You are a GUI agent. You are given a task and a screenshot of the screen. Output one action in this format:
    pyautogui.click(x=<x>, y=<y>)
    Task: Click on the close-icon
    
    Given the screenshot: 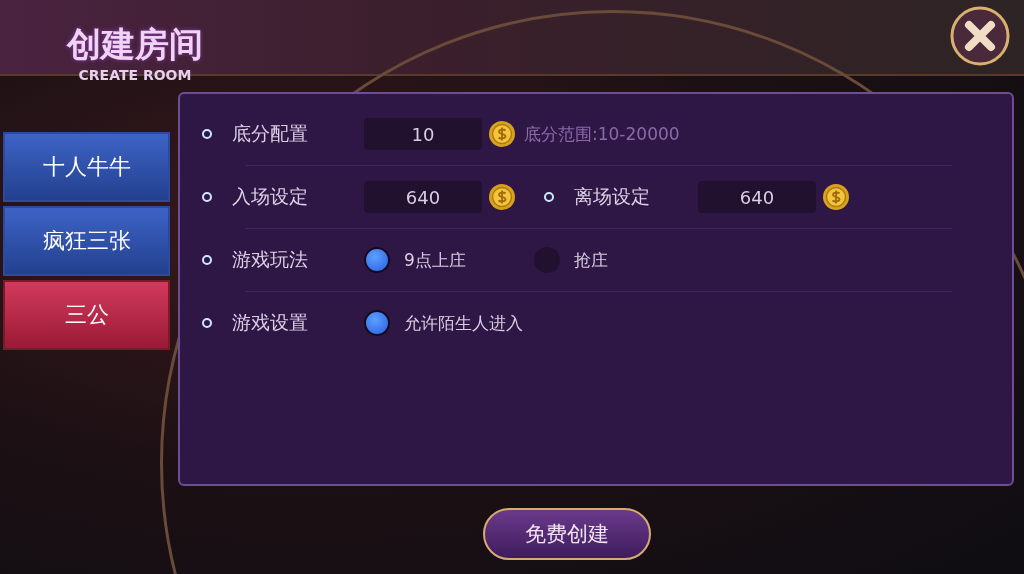 What is the action you would take?
    pyautogui.click(x=980, y=36)
    